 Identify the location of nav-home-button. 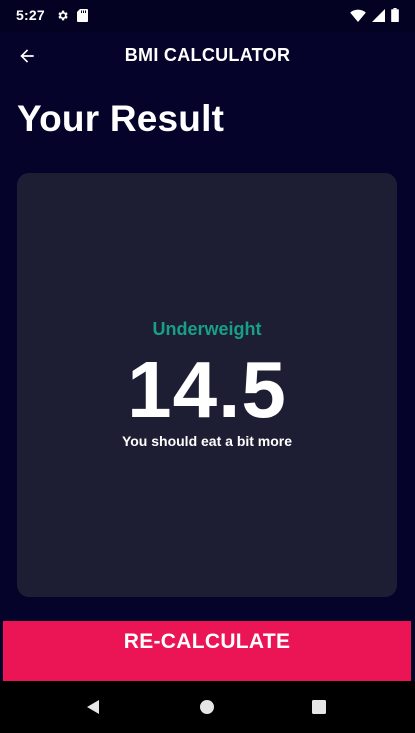
(207, 707).